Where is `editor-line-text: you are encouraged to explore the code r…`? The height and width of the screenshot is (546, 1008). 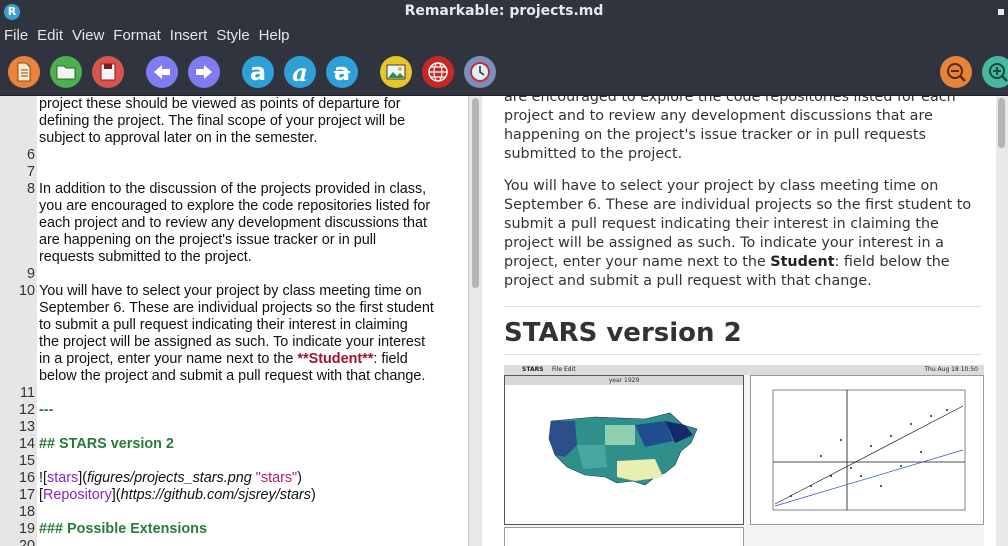
editor-line-text: you are encouraged to explore the code r… is located at coordinates (235, 206).